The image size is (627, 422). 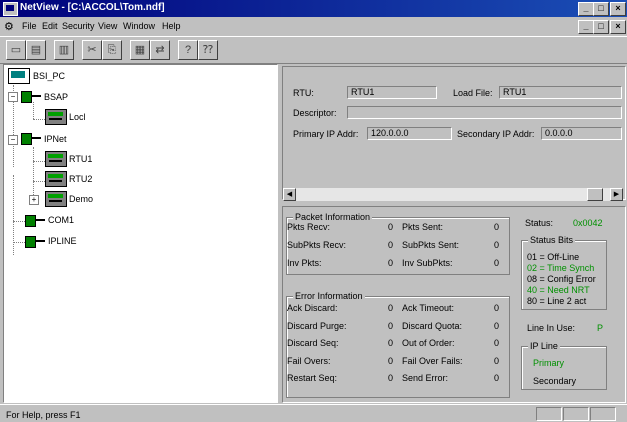 I want to click on menu-window: Window, so click(x=139, y=26).